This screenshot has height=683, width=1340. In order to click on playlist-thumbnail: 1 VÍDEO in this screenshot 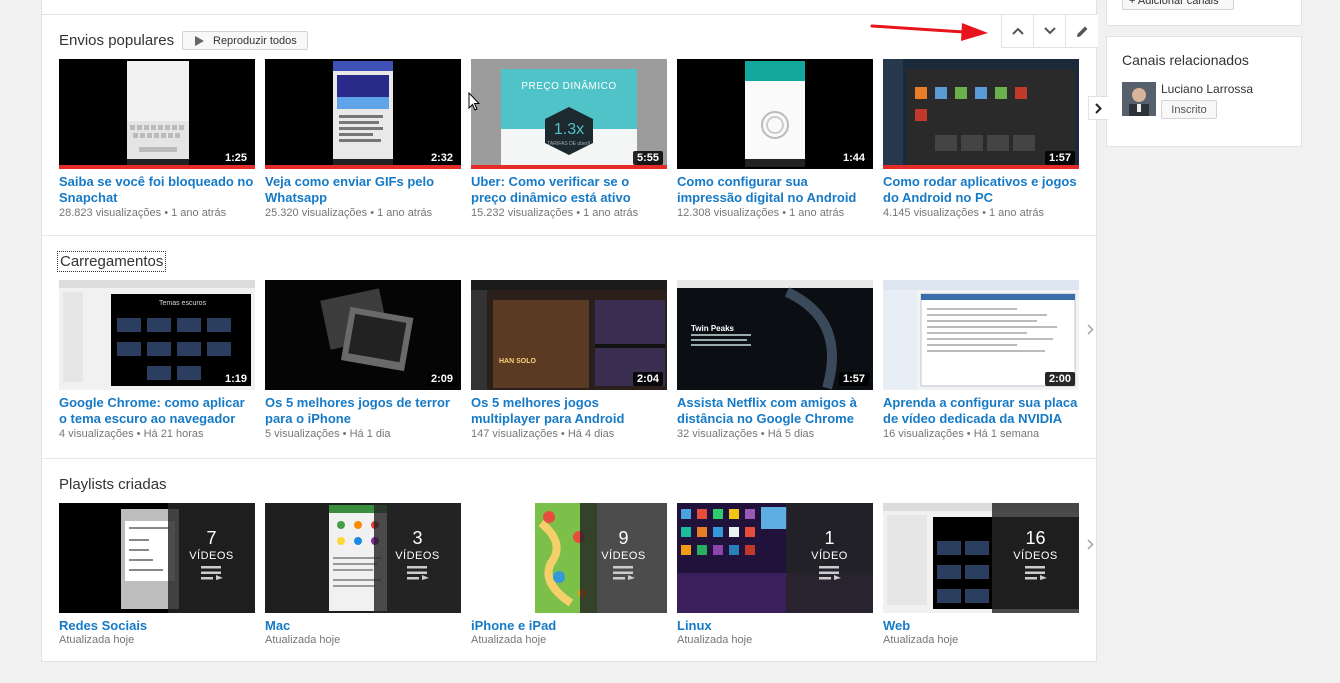, I will do `click(775, 558)`.